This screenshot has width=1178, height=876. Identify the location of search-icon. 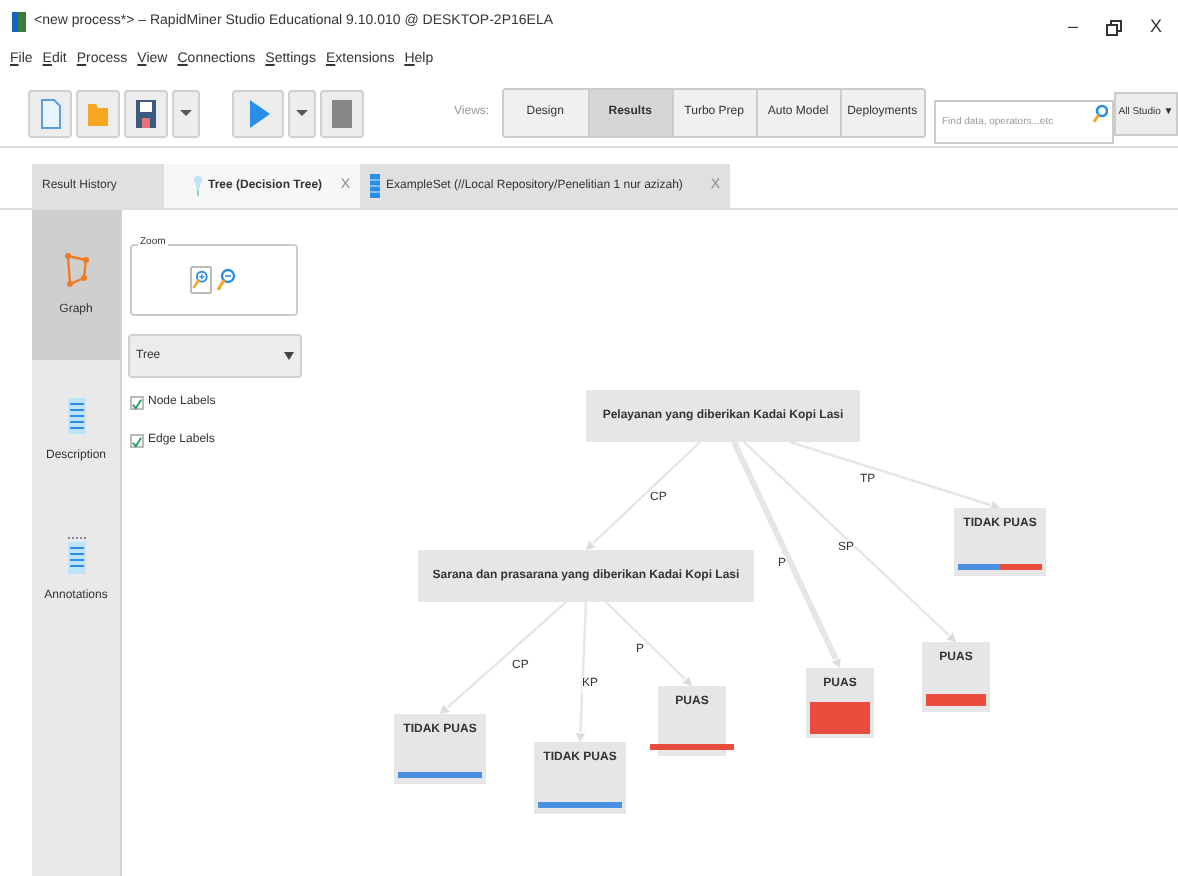
(1100, 113).